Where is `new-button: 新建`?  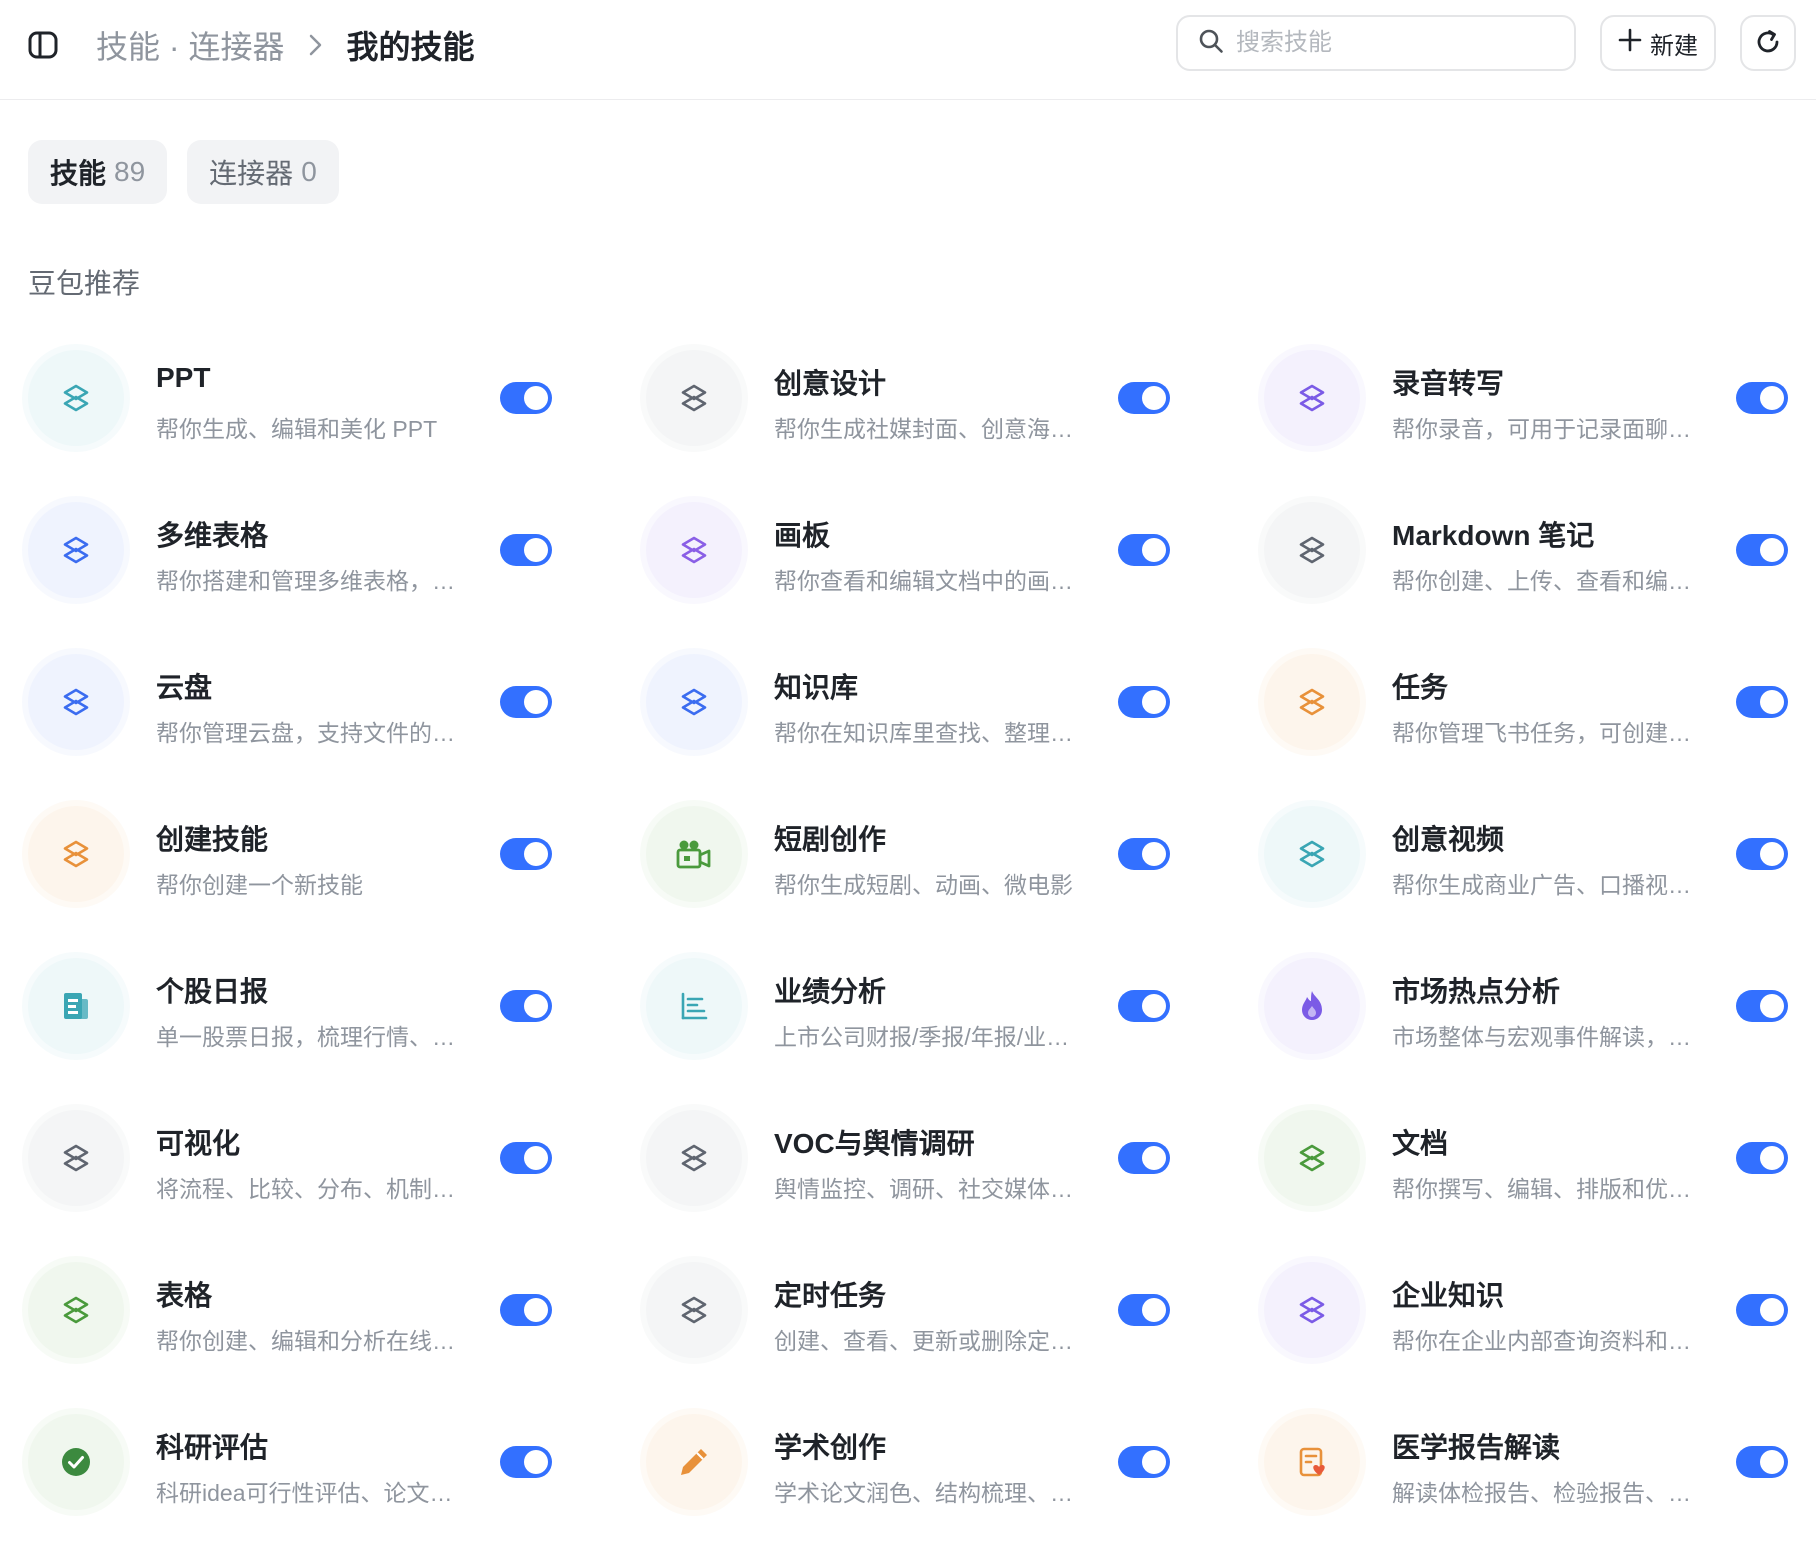 new-button: 新建 is located at coordinates (1658, 43).